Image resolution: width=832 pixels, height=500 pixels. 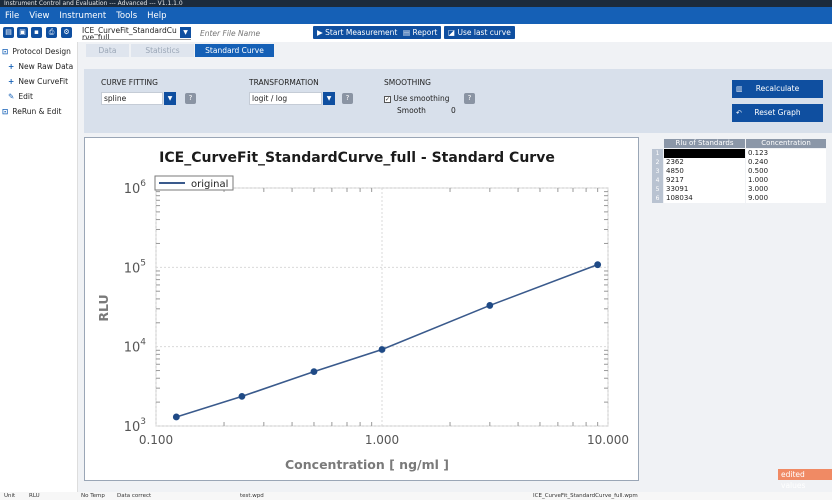 What do you see at coordinates (36, 32) in the screenshot?
I see `save-icon: ▪` at bounding box center [36, 32].